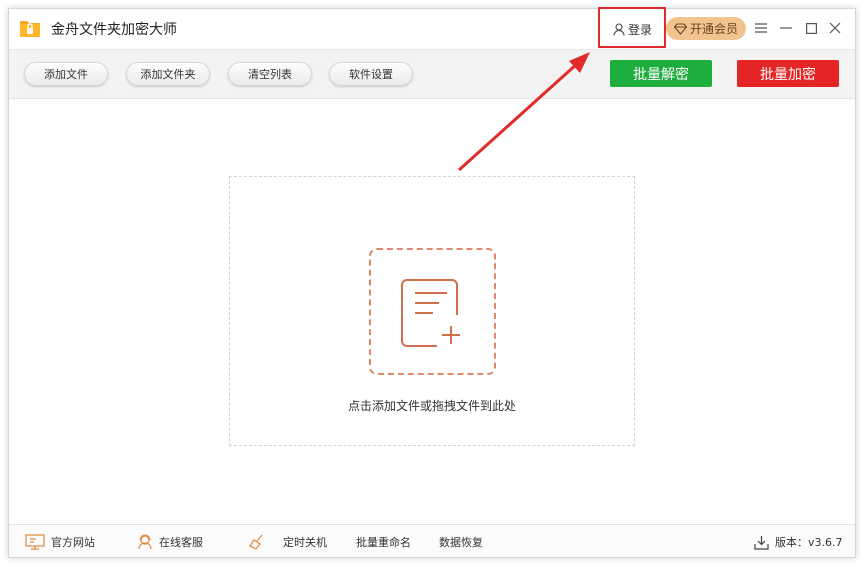 The width and height of the screenshot is (864, 567). What do you see at coordinates (809, 542) in the screenshot?
I see `version-label: 版本：v3.6.7` at bounding box center [809, 542].